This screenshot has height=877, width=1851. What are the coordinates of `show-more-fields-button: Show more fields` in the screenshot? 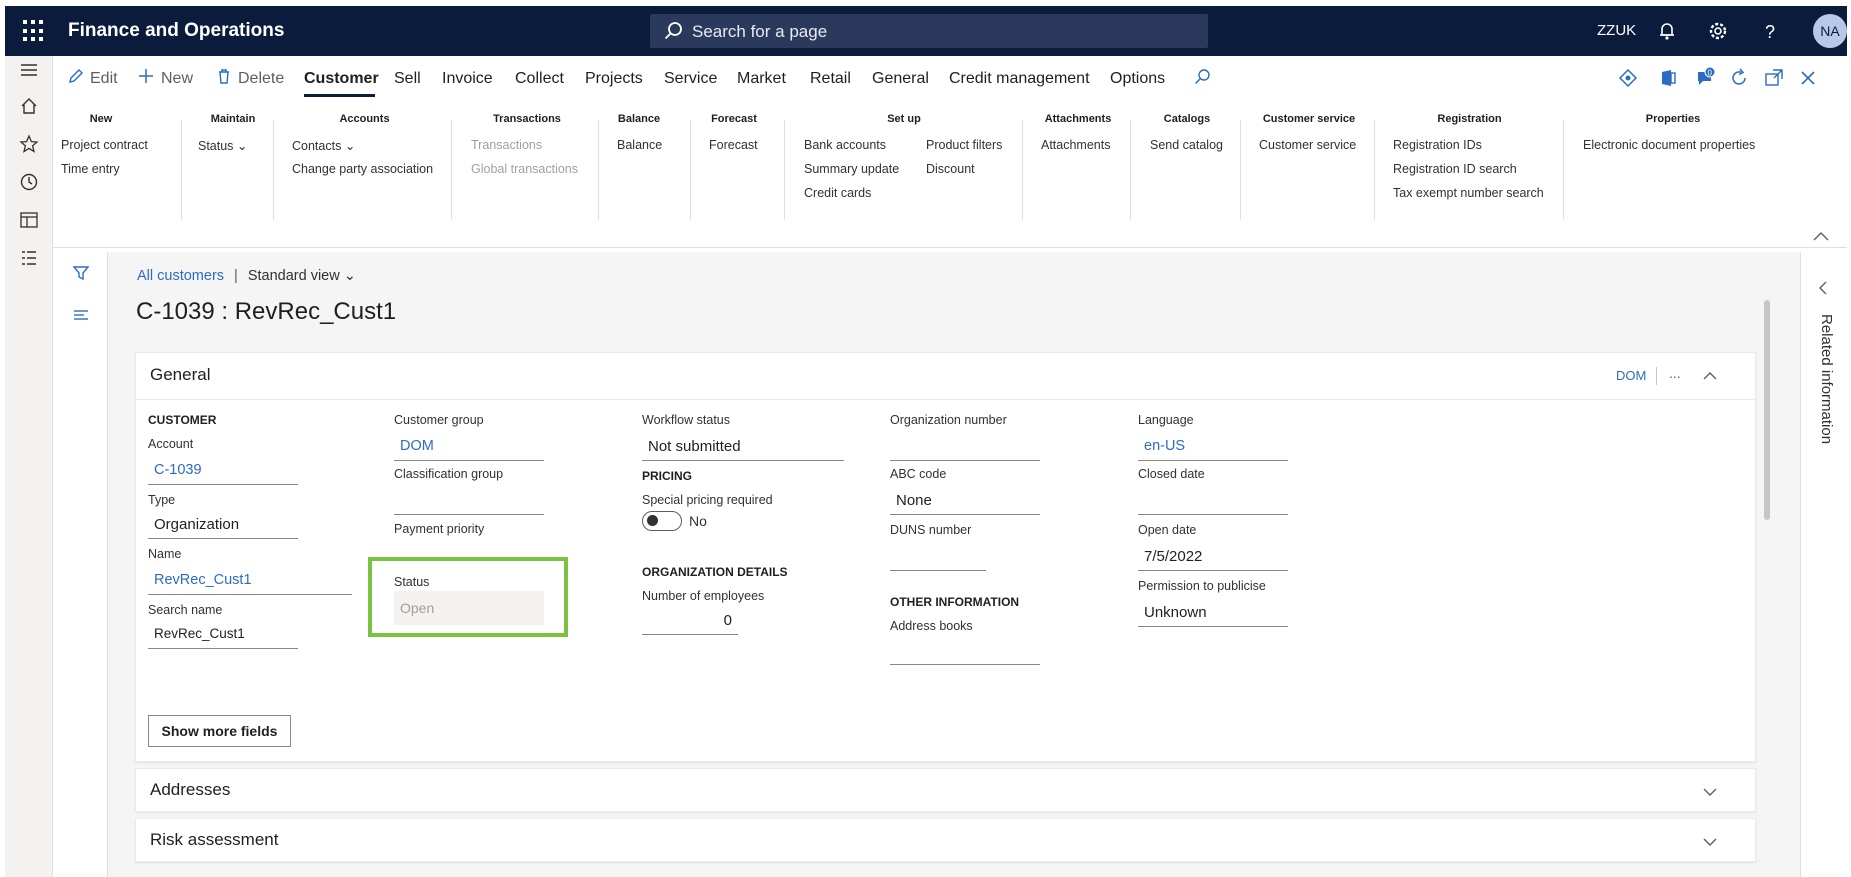 It's located at (219, 731).